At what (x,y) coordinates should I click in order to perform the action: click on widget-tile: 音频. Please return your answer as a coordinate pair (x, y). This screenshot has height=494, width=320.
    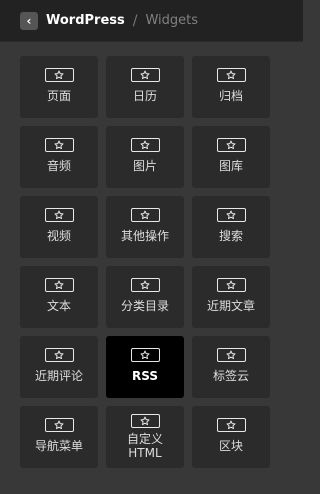
    Looking at the image, I should click on (59, 157).